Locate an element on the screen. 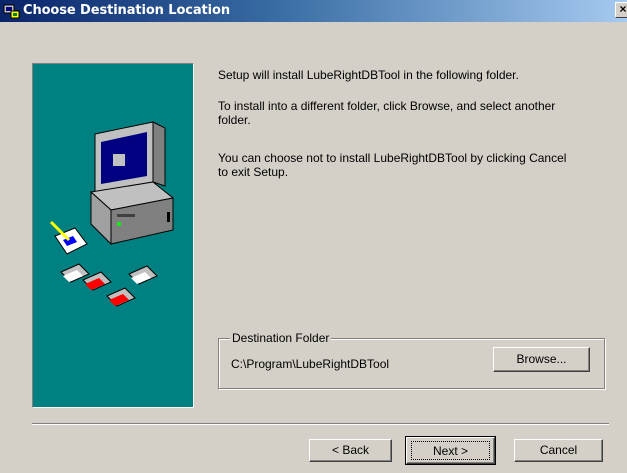 The width and height of the screenshot is (627, 473). destination-folder-label: Destination Folder is located at coordinates (281, 338).